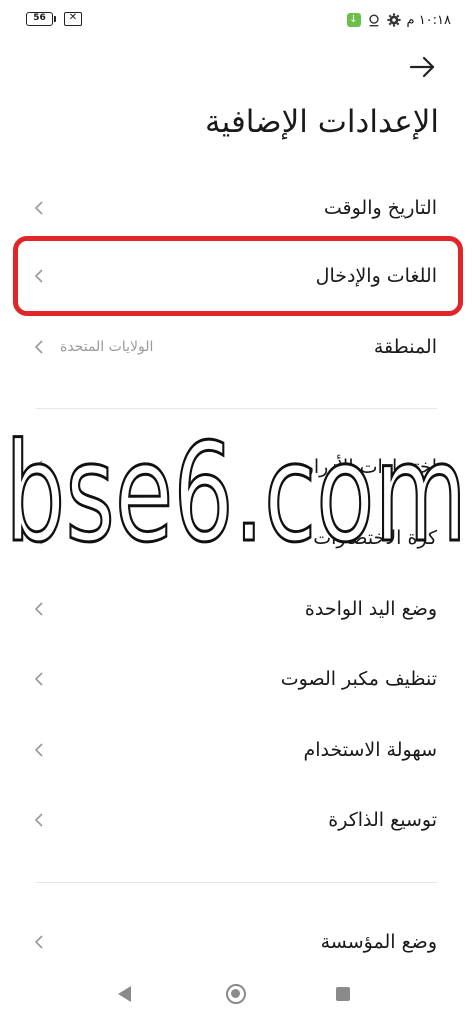 This screenshot has height=1024, width=473. Describe the element at coordinates (358, 679) in the screenshot. I see `settings-item-label: تنظيف مكبر الصوت` at that location.